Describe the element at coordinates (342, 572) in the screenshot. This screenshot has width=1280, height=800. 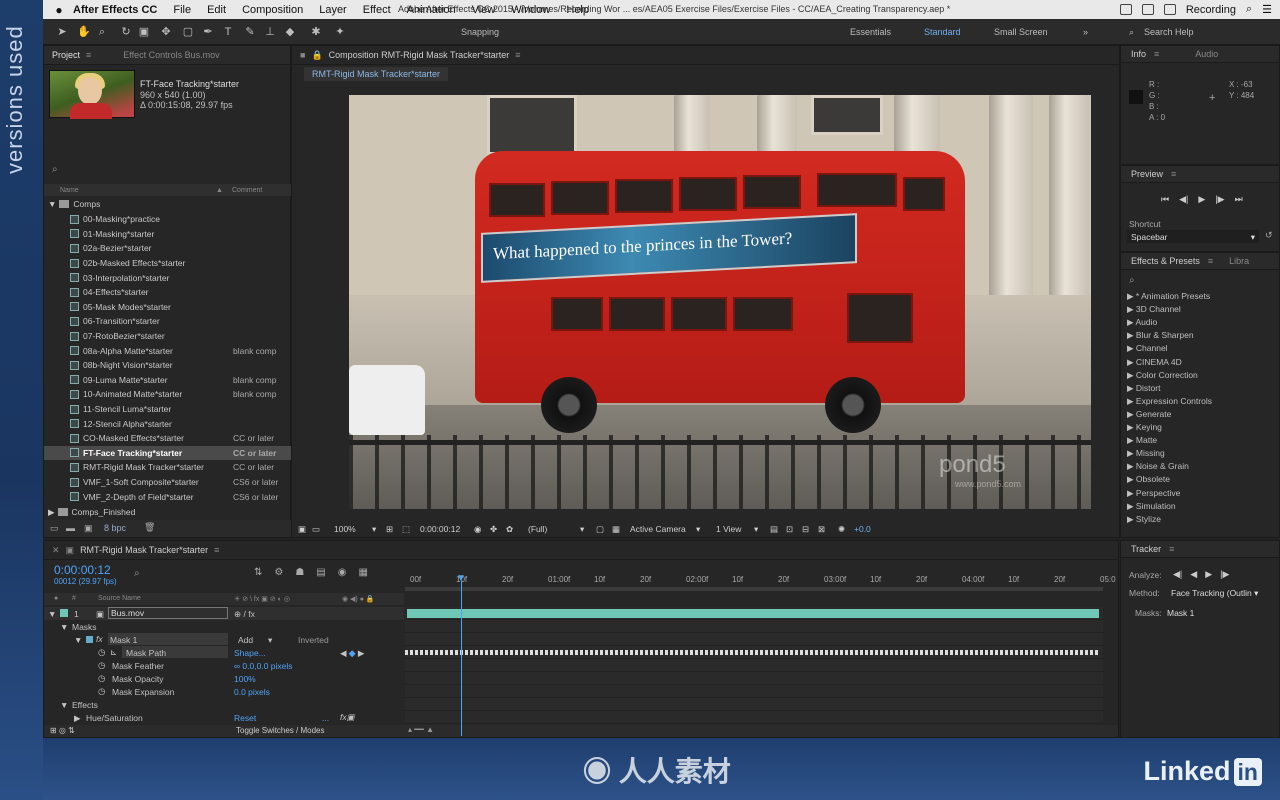
I see `motion-blur-icon: ◉` at that location.